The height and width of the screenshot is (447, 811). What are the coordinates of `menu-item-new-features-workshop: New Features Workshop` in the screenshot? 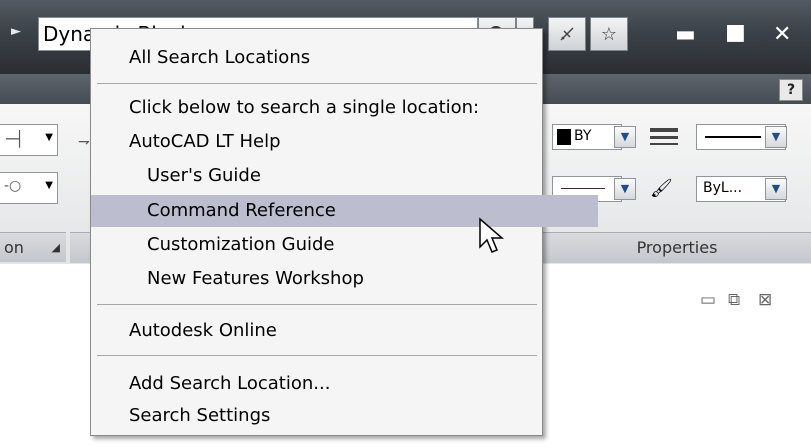 It's located at (344, 279).